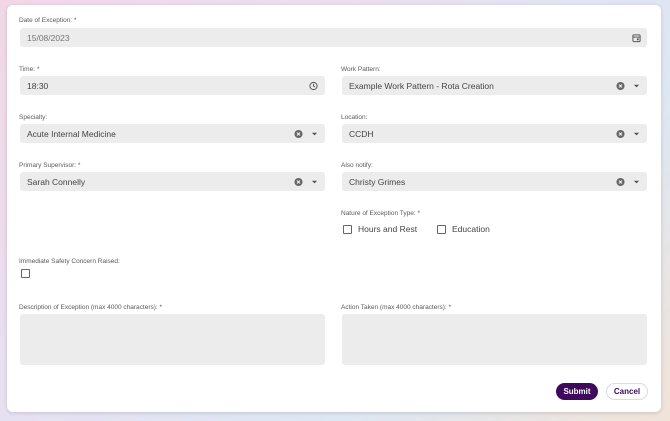 Image resolution: width=670 pixels, height=421 pixels. I want to click on also-notify-select: Christy Grimes, so click(494, 181).